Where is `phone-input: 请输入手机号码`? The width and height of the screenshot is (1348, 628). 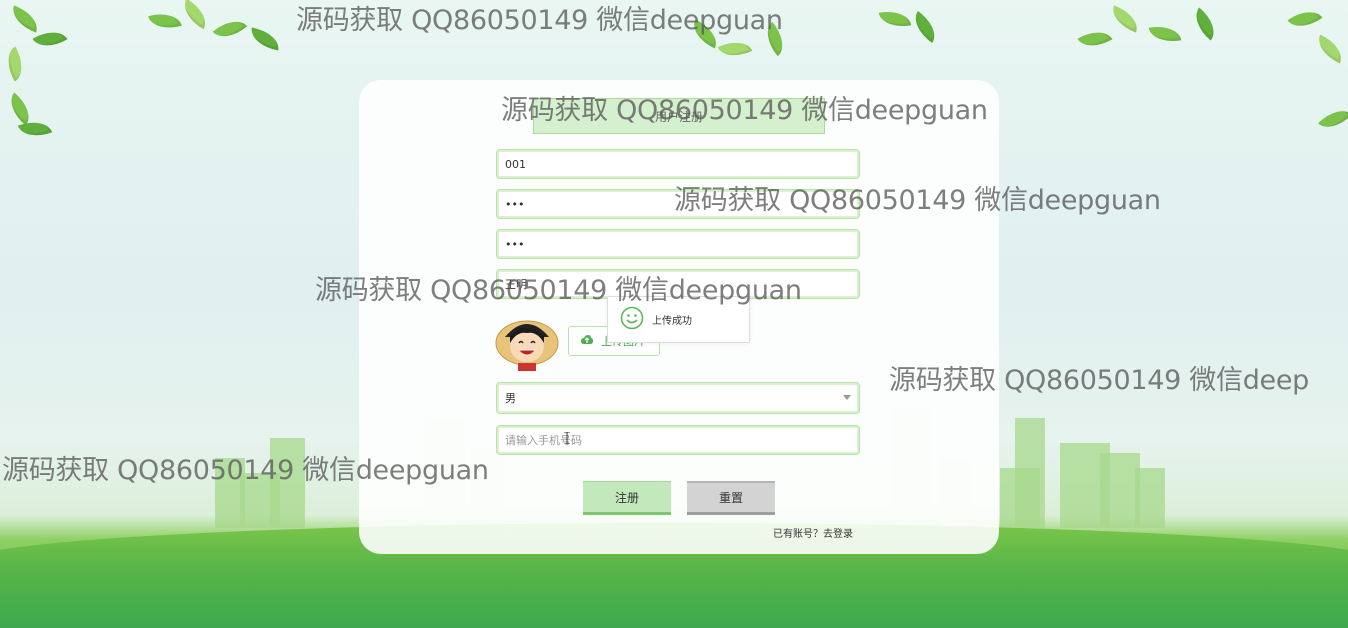 phone-input: 请输入手机号码 is located at coordinates (678, 440).